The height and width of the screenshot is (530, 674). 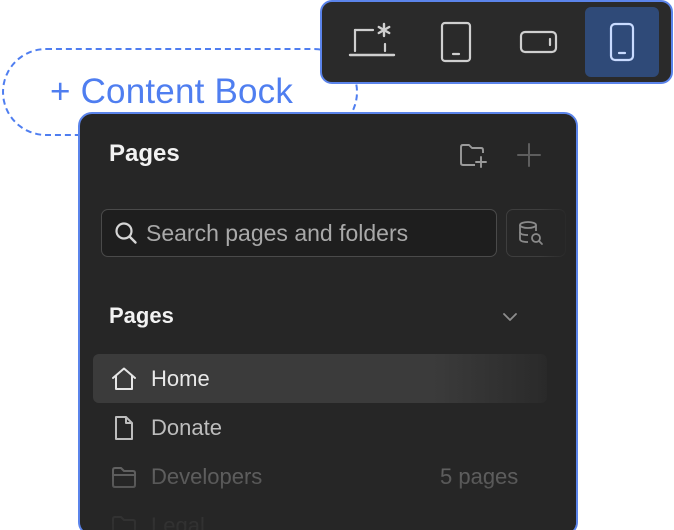 I want to click on page-count-badge: 5 pages, so click(x=479, y=476).